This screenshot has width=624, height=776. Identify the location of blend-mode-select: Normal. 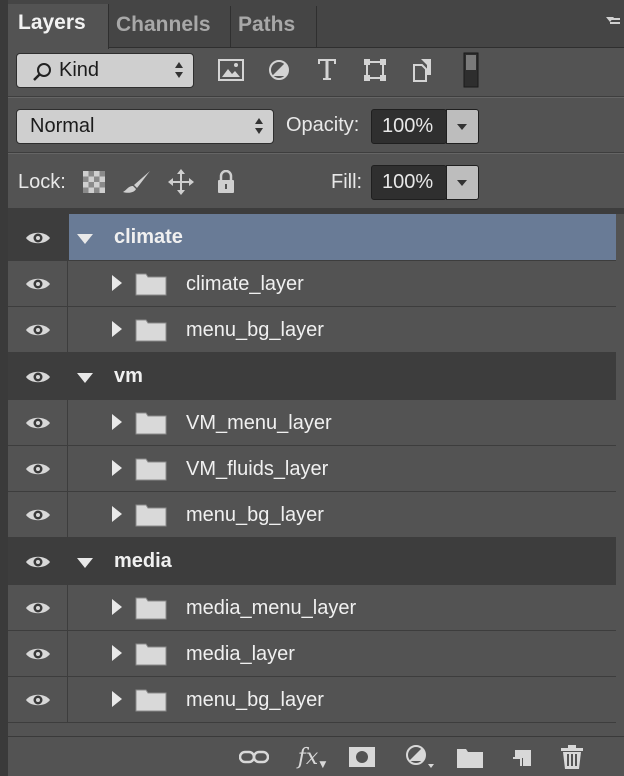
(145, 126).